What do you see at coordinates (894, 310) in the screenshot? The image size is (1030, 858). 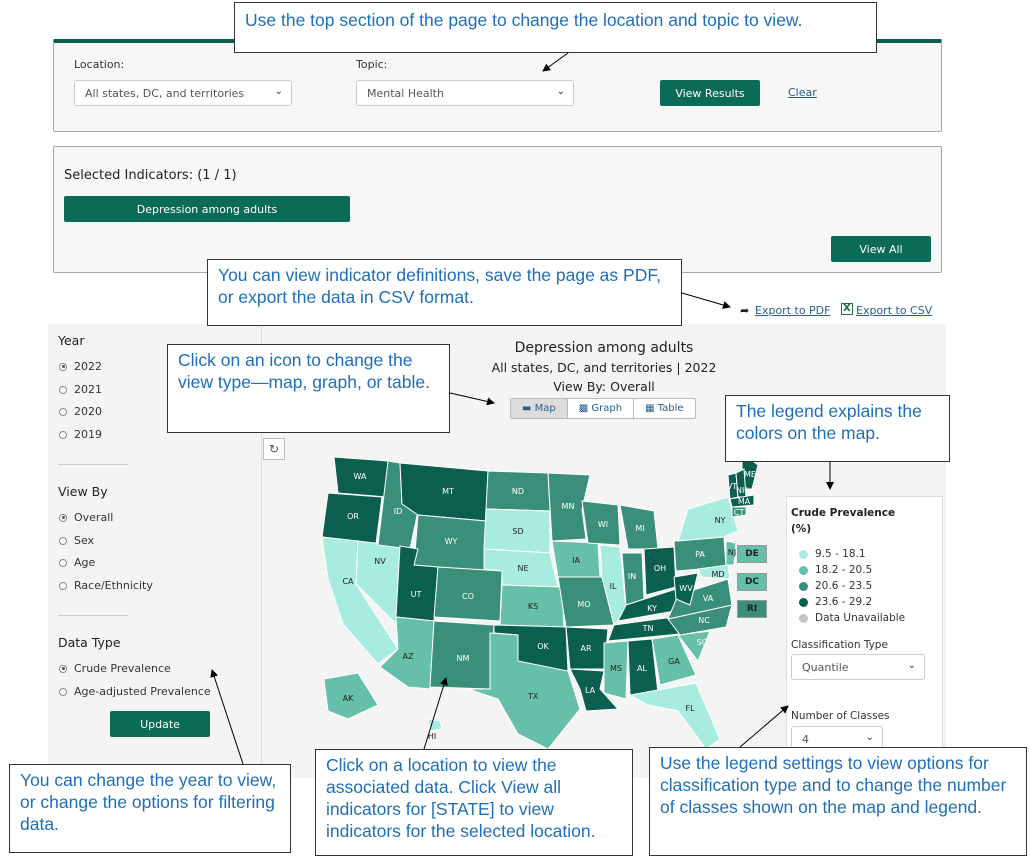 I see `export-csv-link: Export to CSV` at bounding box center [894, 310].